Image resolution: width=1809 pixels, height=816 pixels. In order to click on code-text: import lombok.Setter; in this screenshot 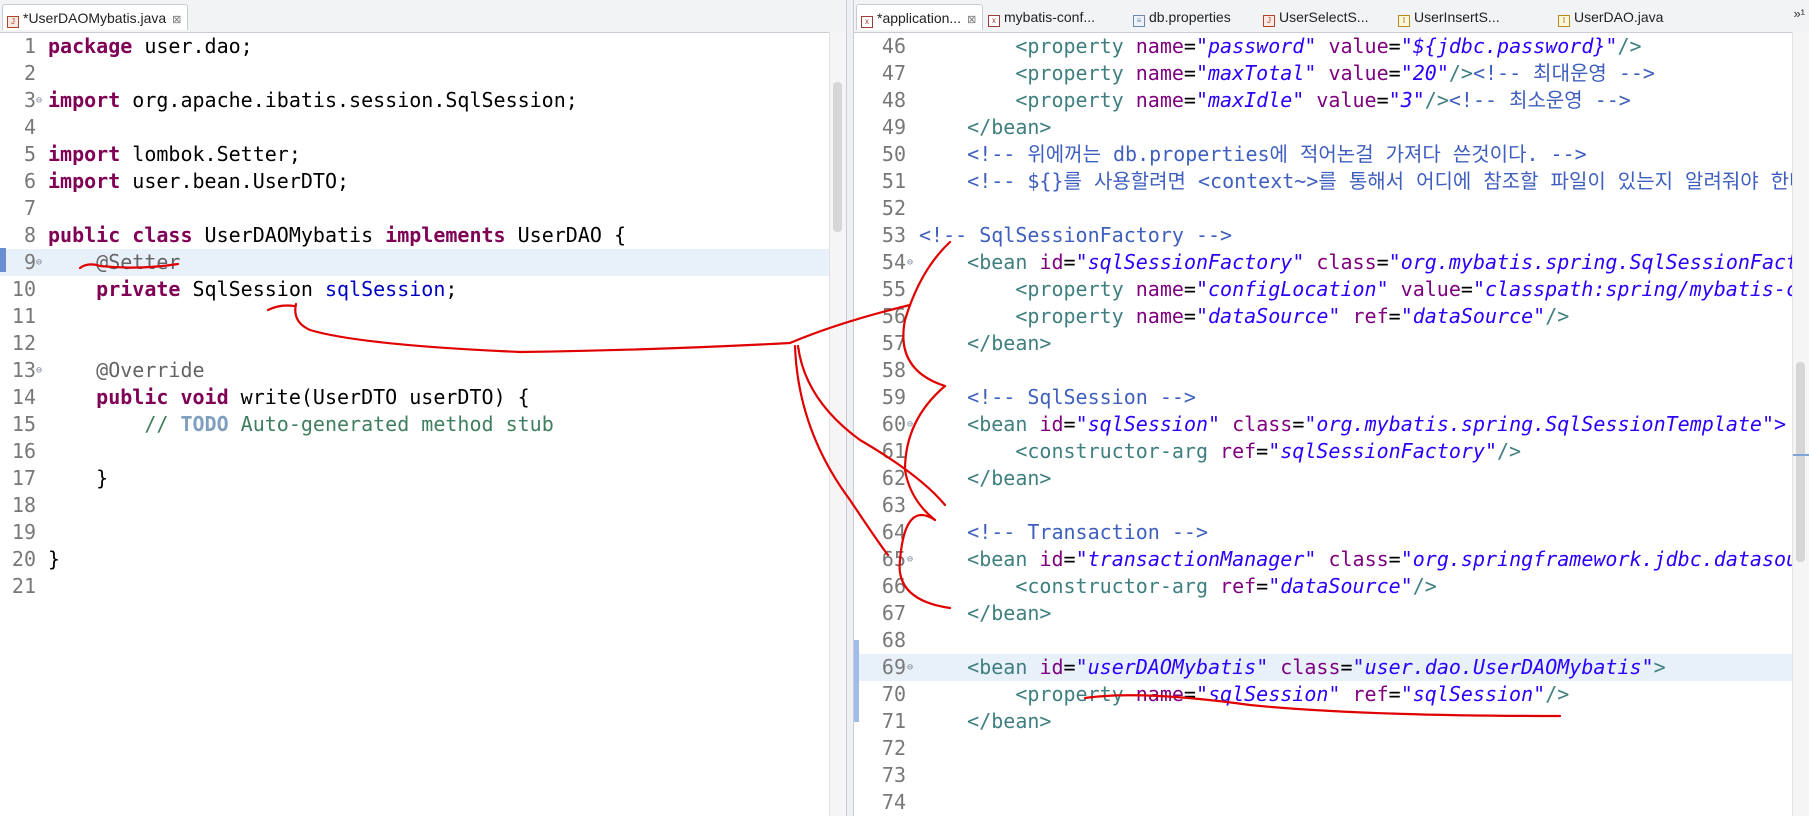, I will do `click(174, 154)`.